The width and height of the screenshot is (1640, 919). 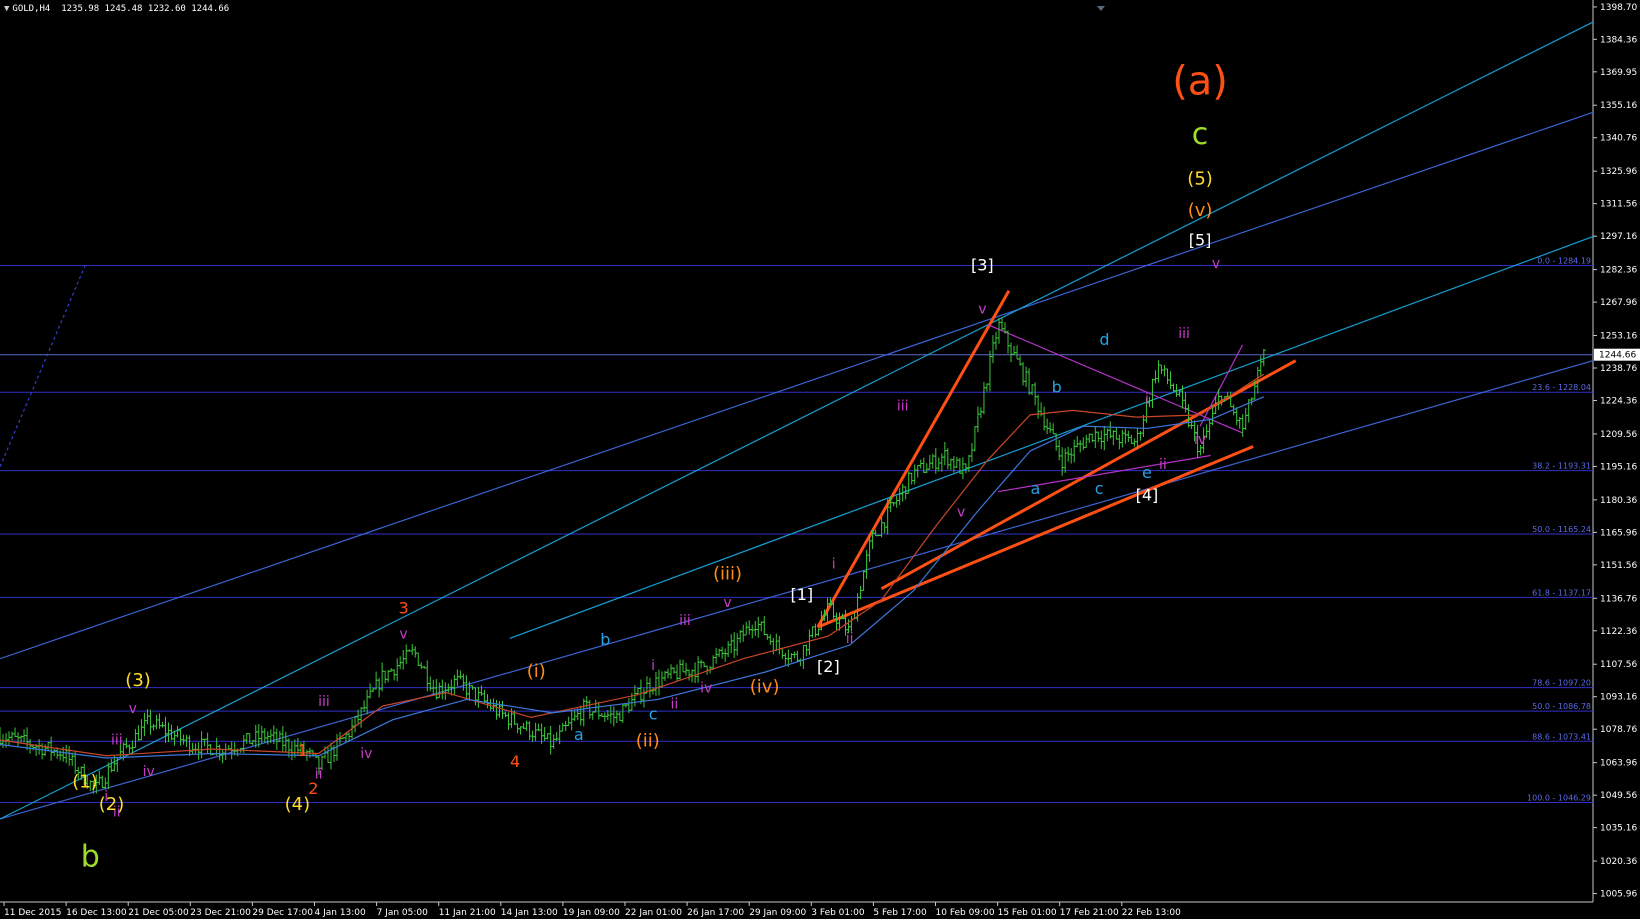 What do you see at coordinates (6, 9) in the screenshot?
I see `dropdown-triangle-icon: ▼` at bounding box center [6, 9].